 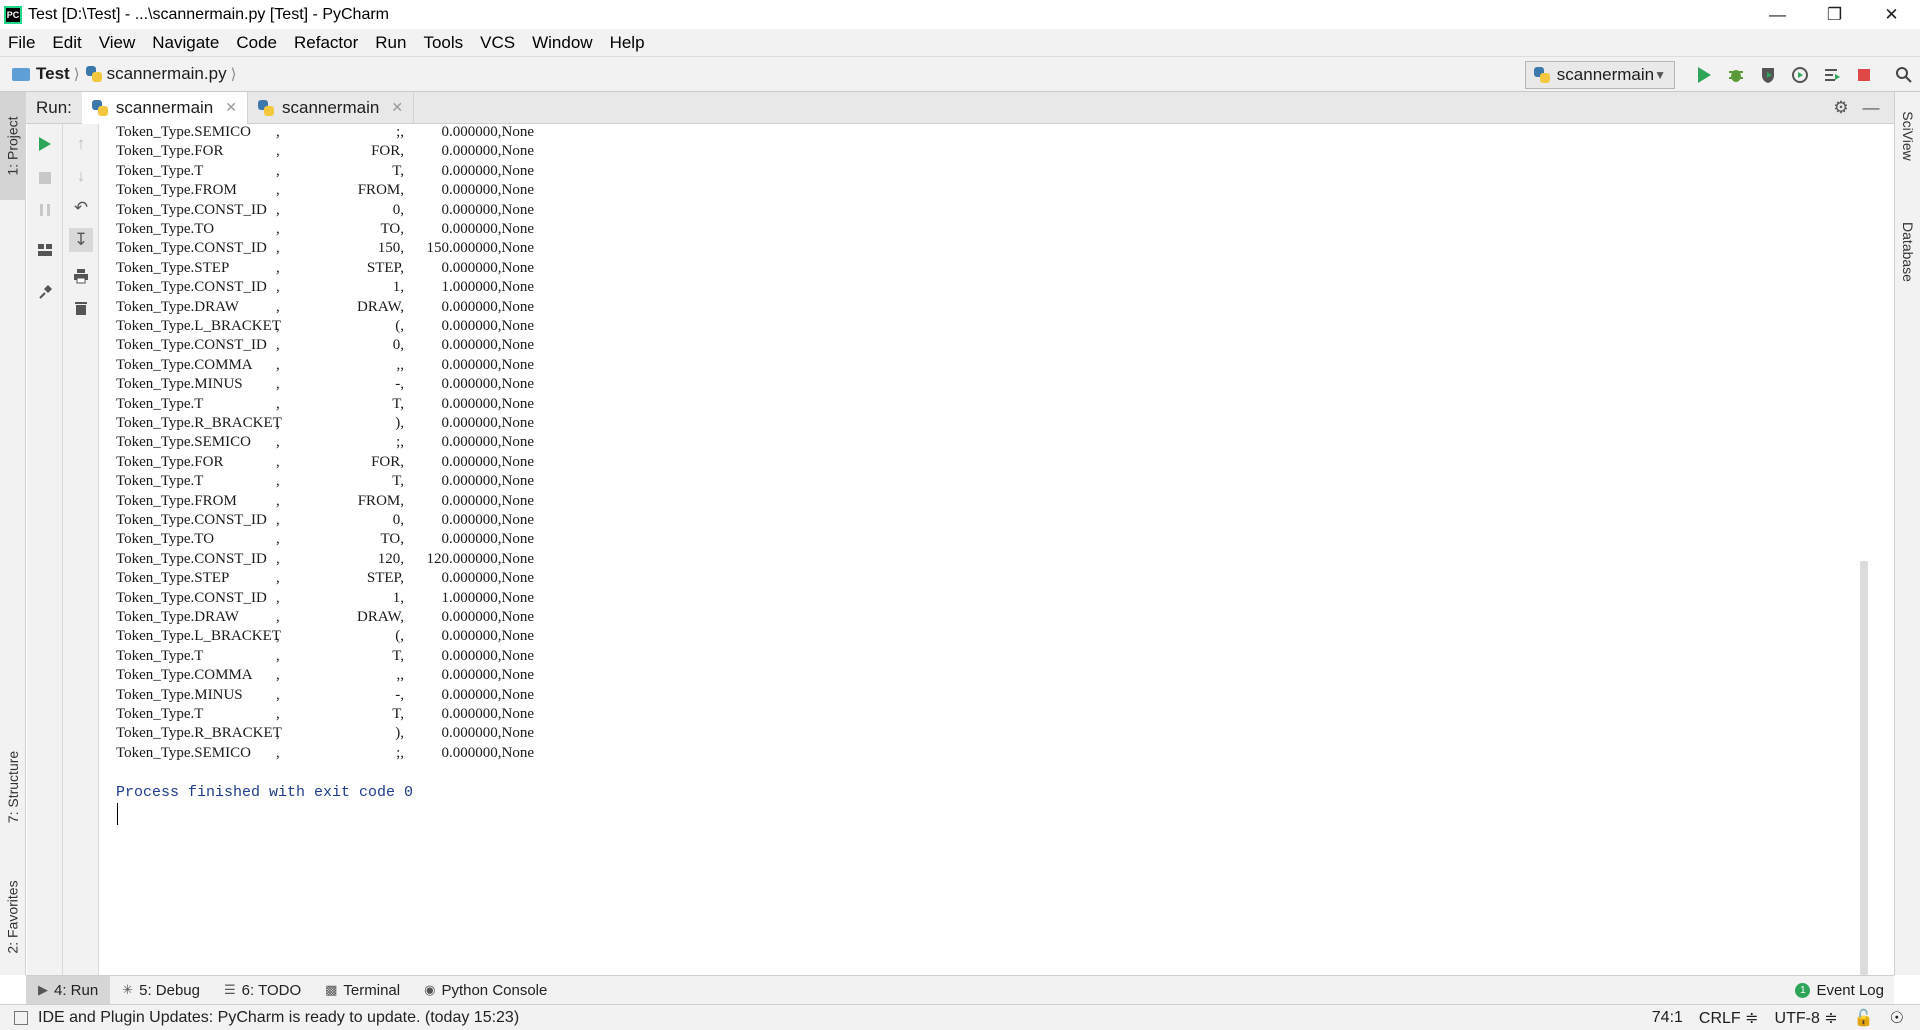 I want to click on menu-vcs: VCS, so click(x=497, y=43).